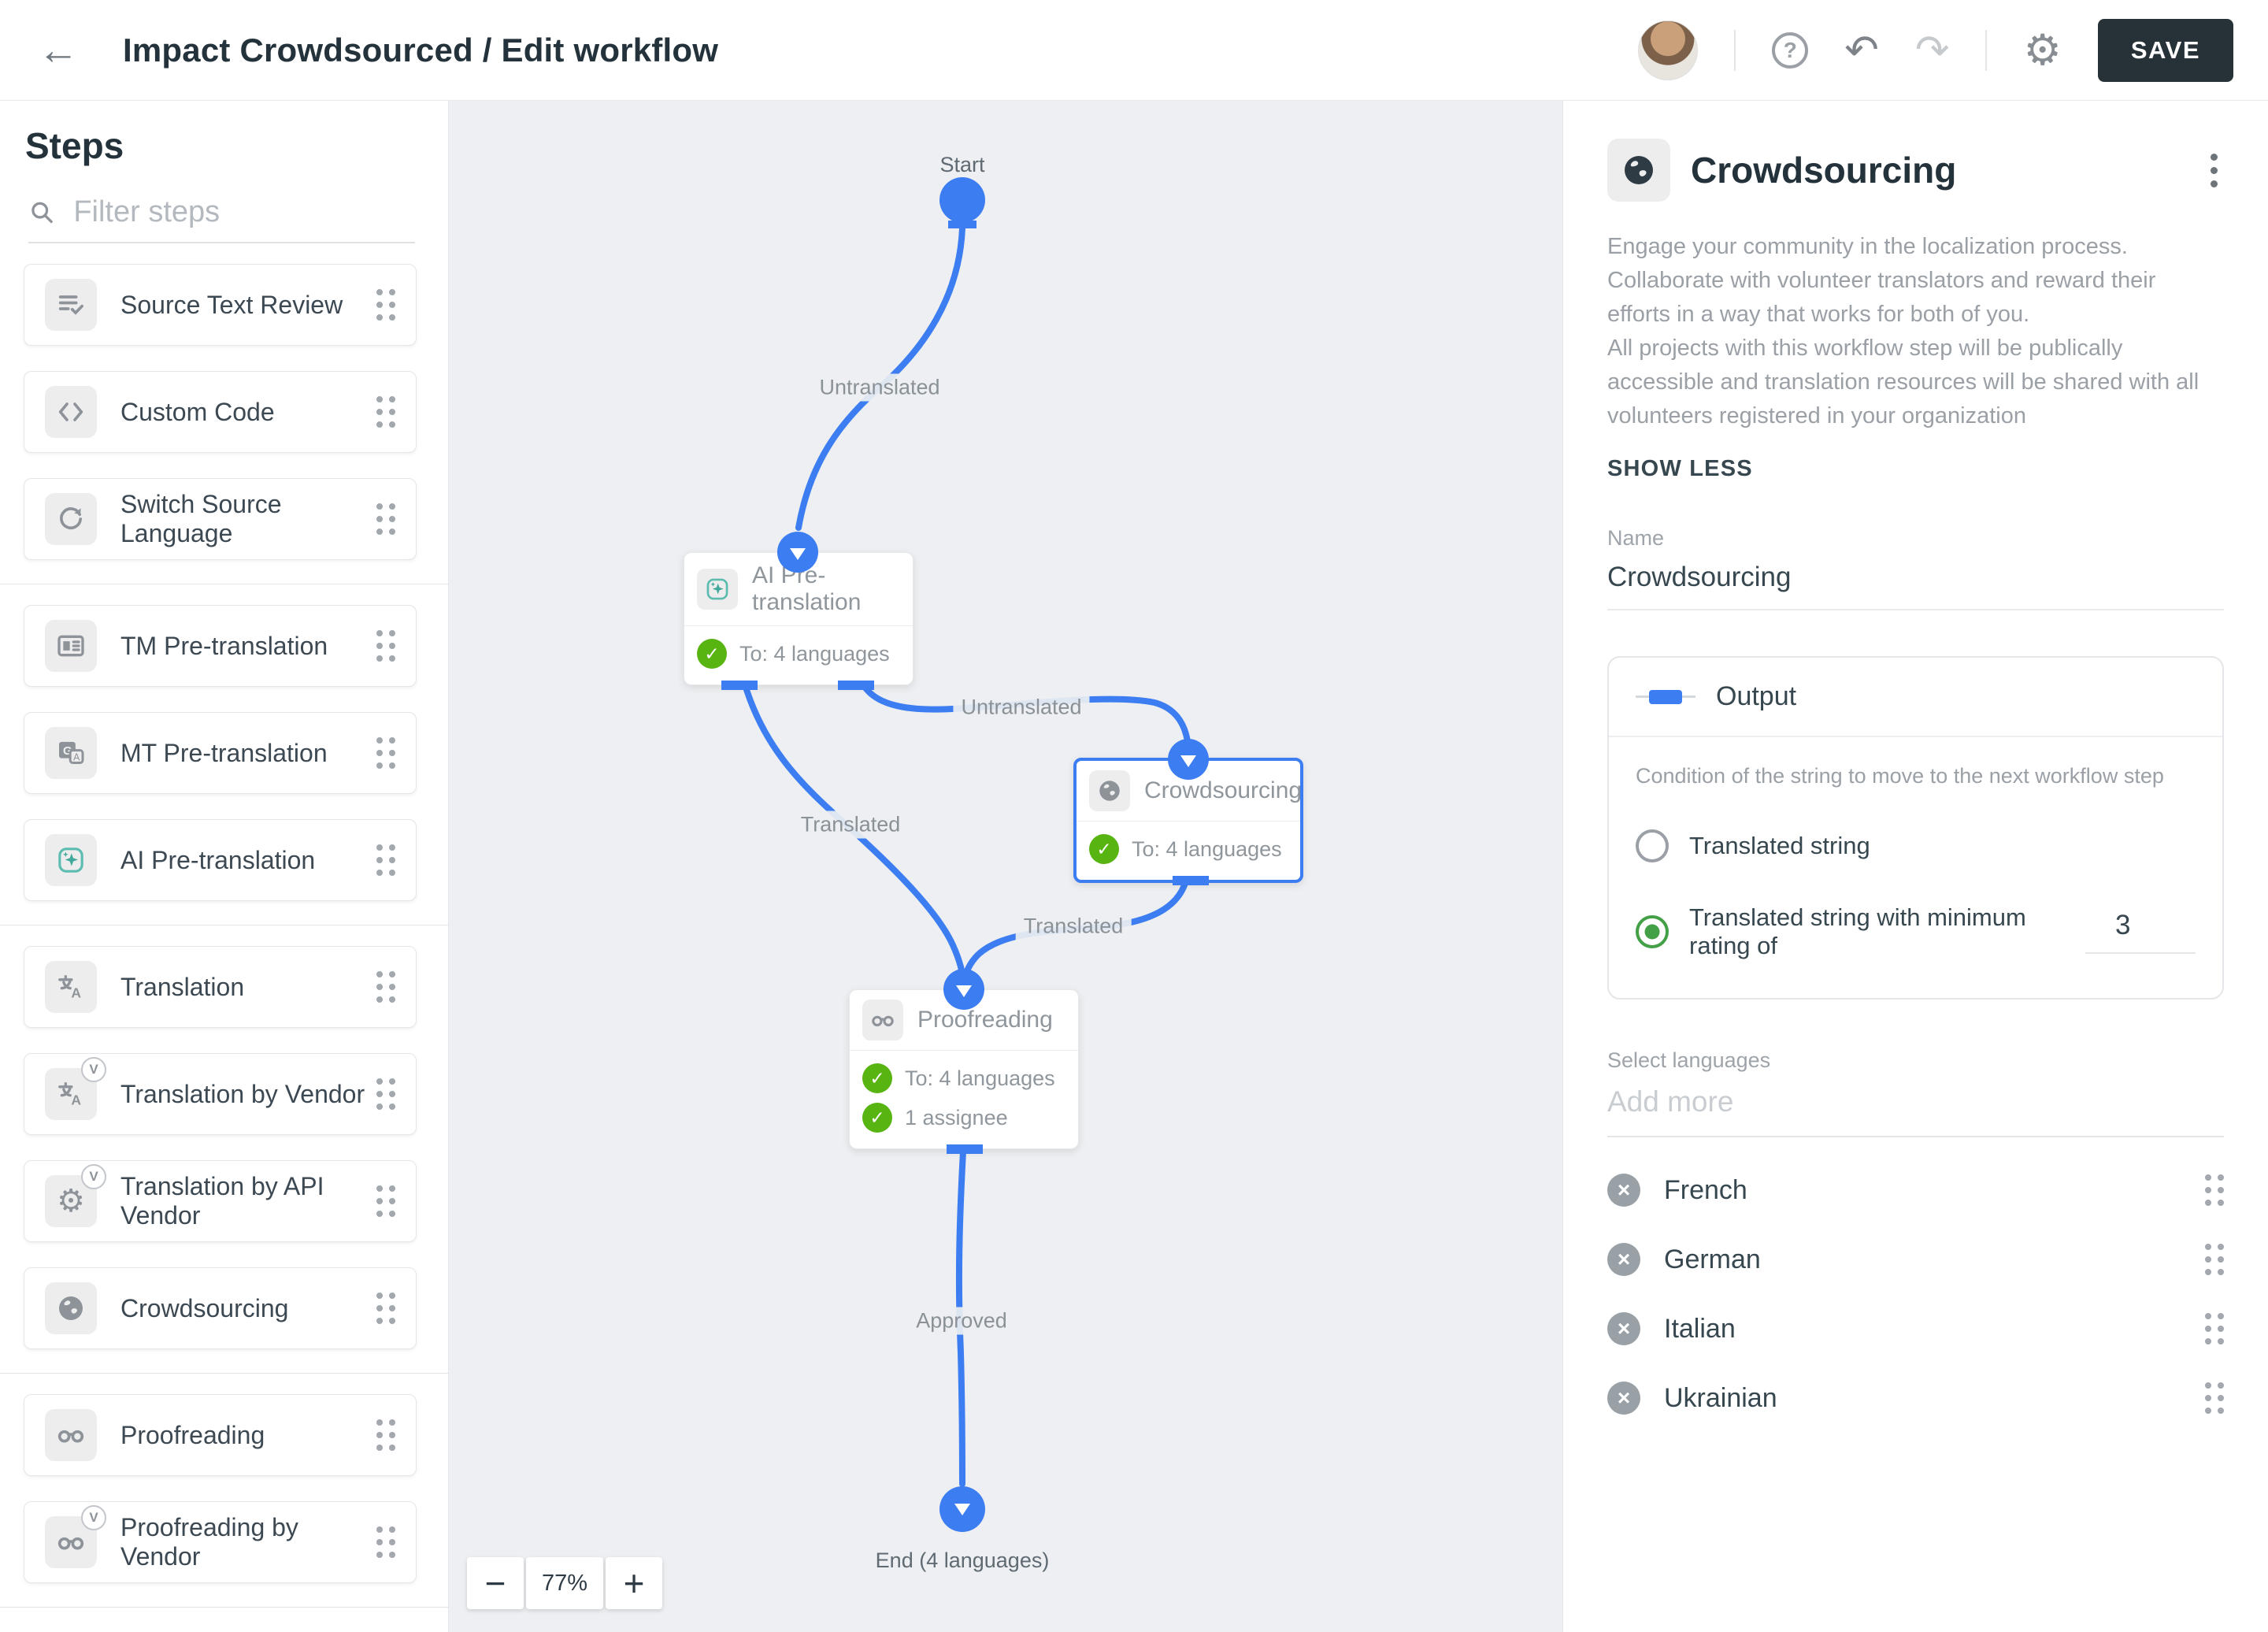 The height and width of the screenshot is (1632, 2268). What do you see at coordinates (2214, 170) in the screenshot?
I see `kebab-menu-icon` at bounding box center [2214, 170].